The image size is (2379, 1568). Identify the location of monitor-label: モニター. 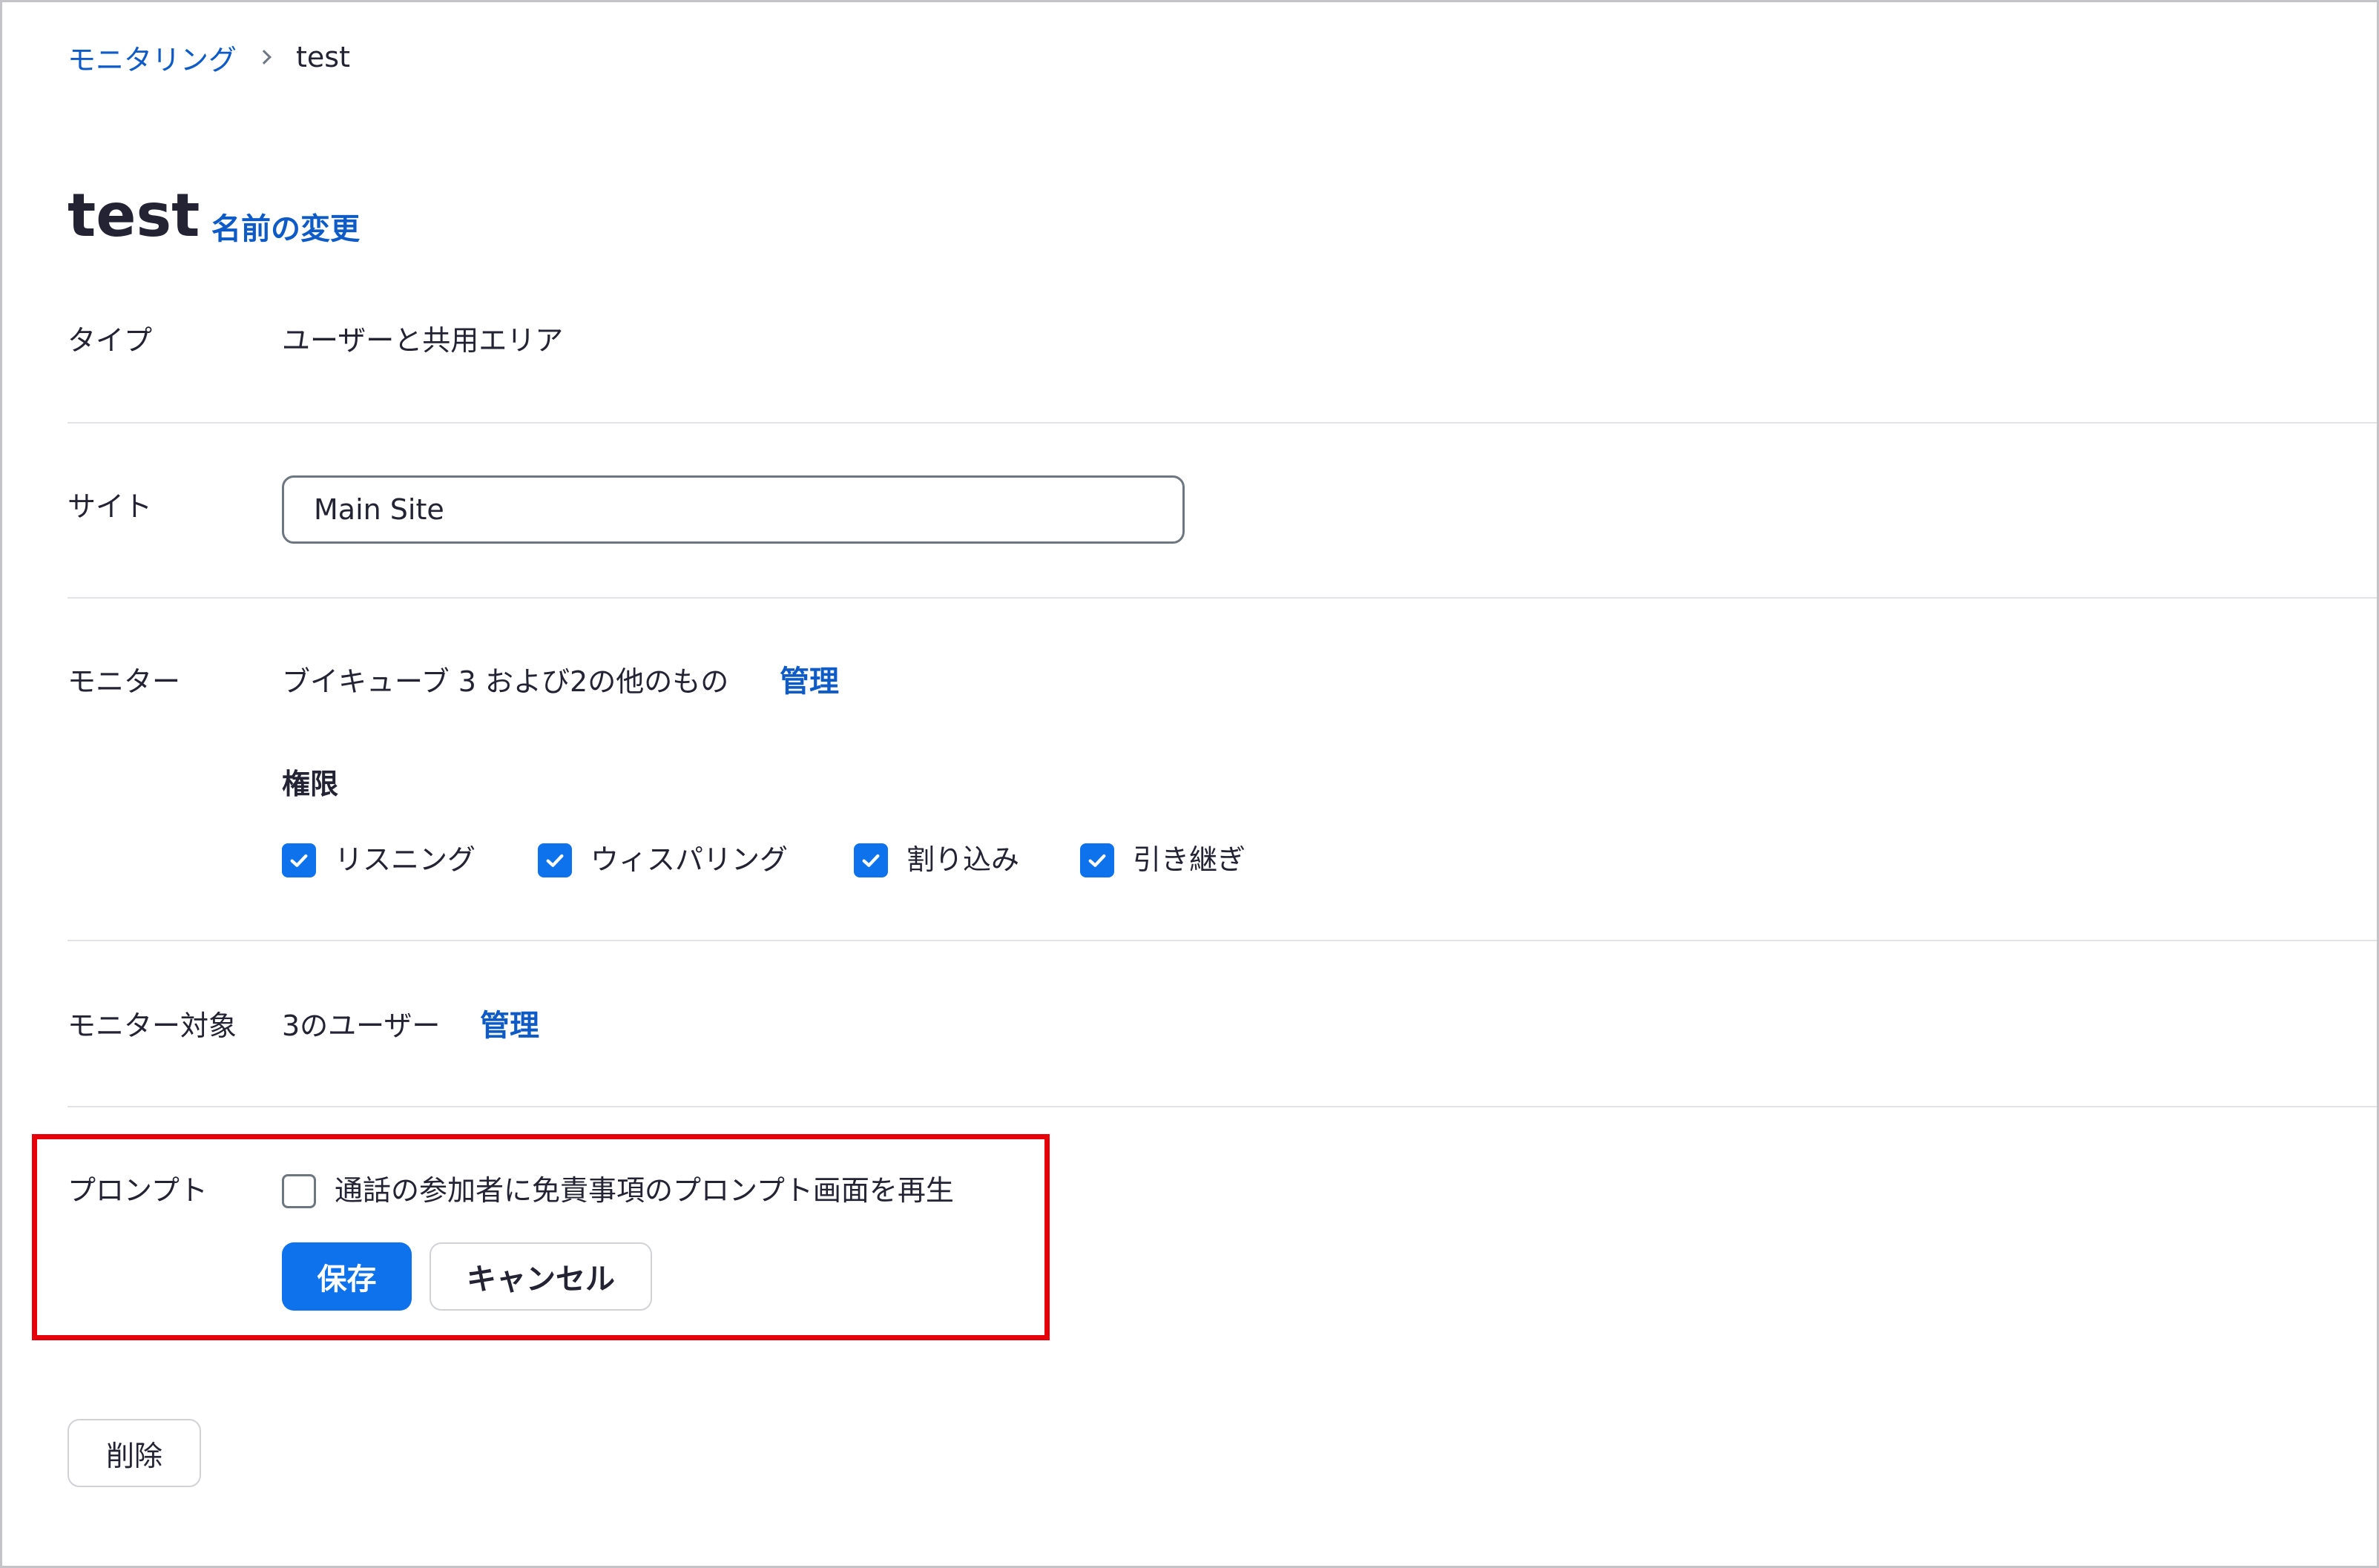
(125, 682).